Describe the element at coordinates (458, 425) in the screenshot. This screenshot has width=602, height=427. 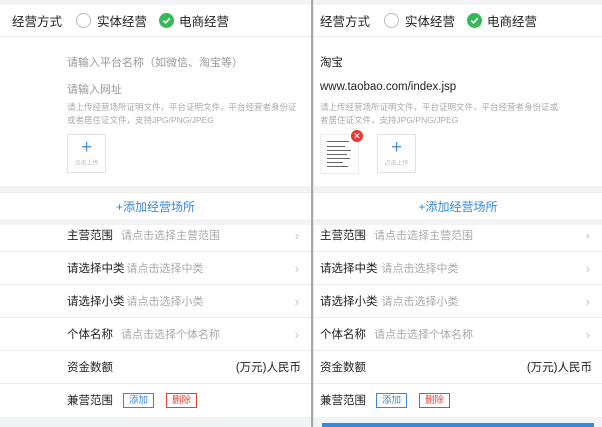
I see `submit-bar` at that location.